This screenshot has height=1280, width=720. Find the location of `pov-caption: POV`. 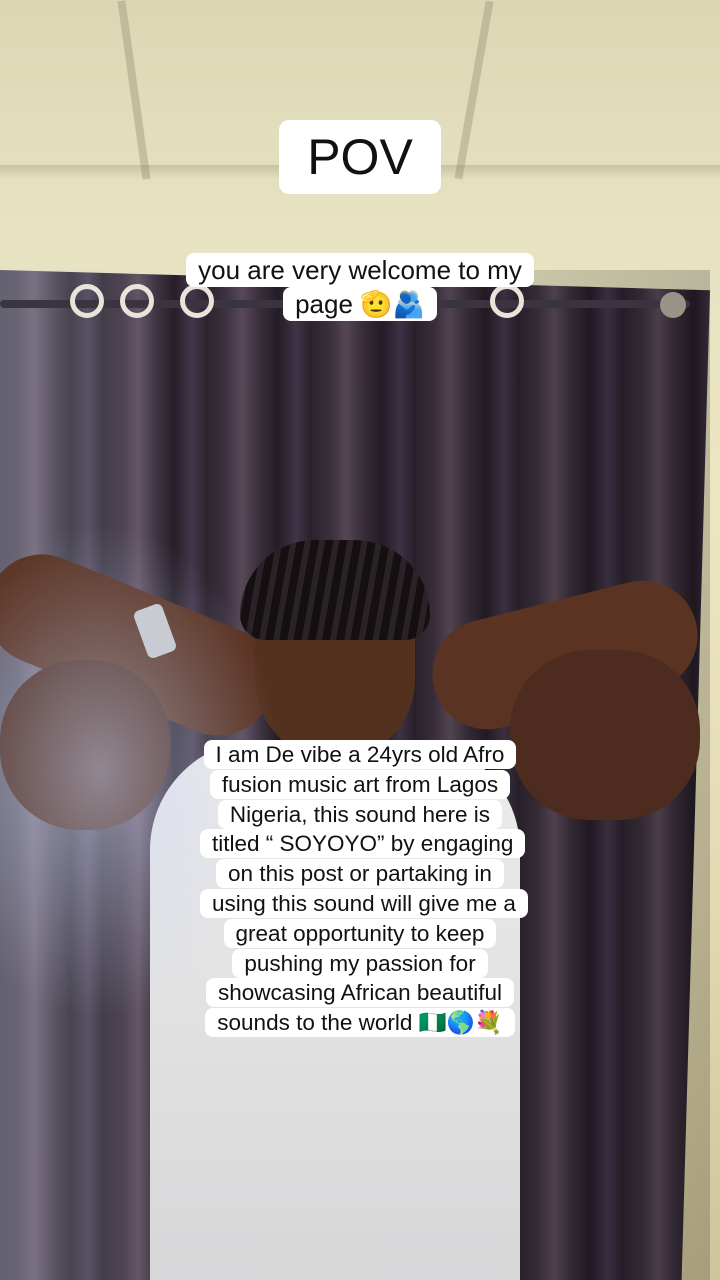

pov-caption: POV is located at coordinates (360, 157).